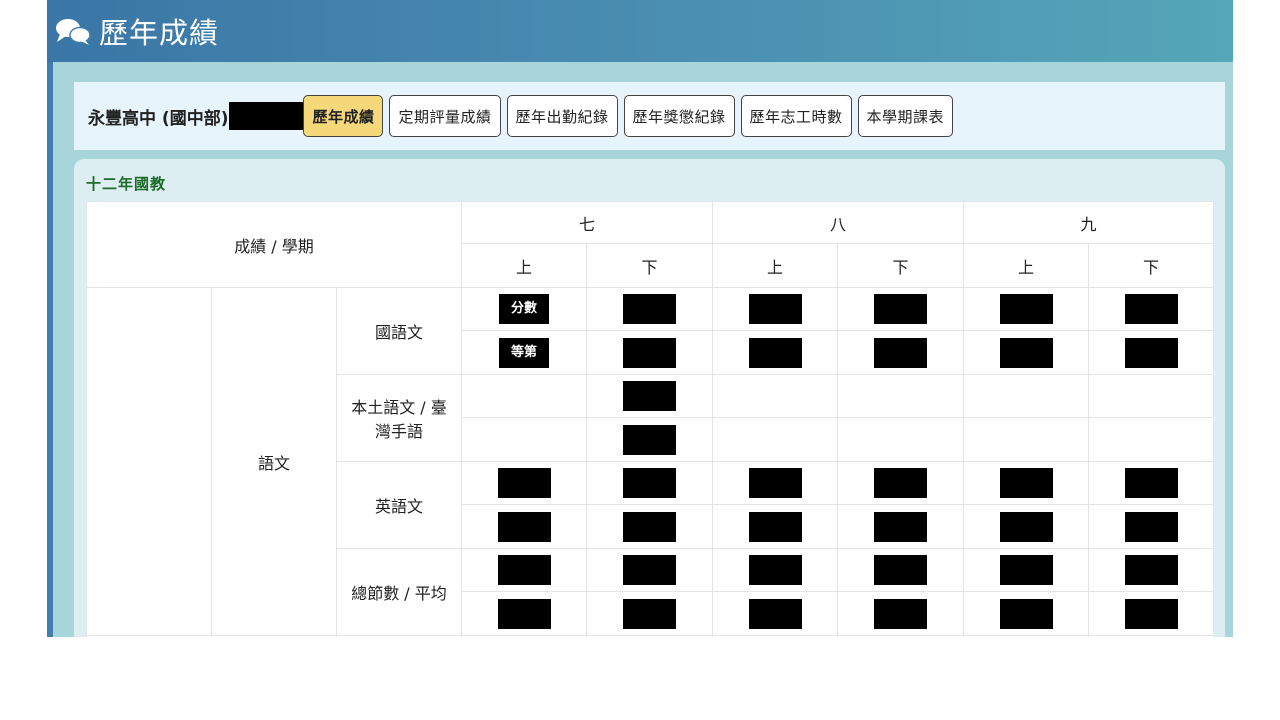  Describe the element at coordinates (343, 116) in the screenshot. I see `tab-yearly-grades: 歷年成績` at that location.